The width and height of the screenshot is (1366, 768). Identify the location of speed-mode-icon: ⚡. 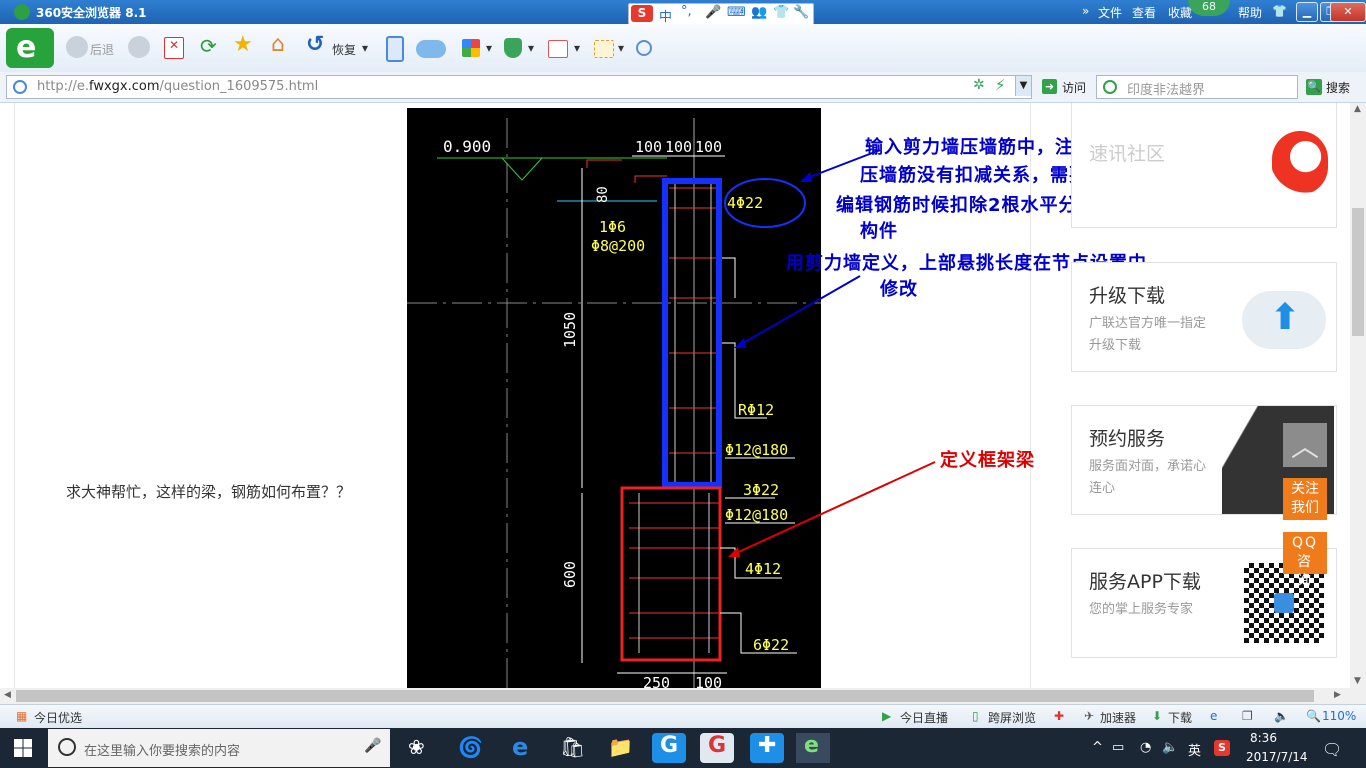
(1000, 85).